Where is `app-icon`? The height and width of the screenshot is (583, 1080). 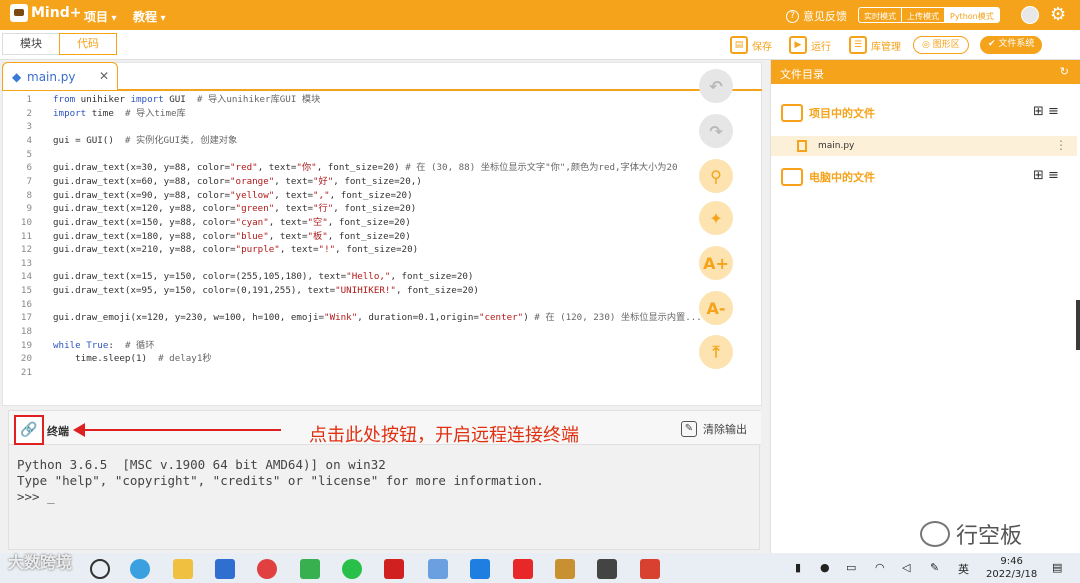
app-icon is located at coordinates (310, 569).